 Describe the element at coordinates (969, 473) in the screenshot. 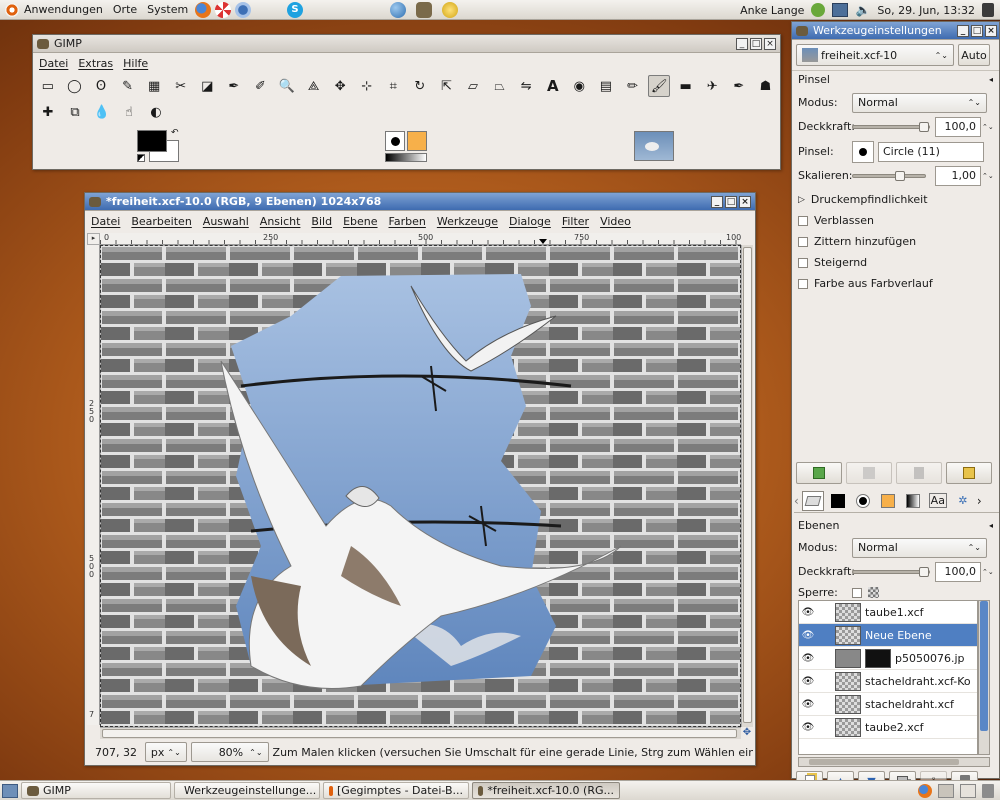

I see `reset-options-button` at that location.